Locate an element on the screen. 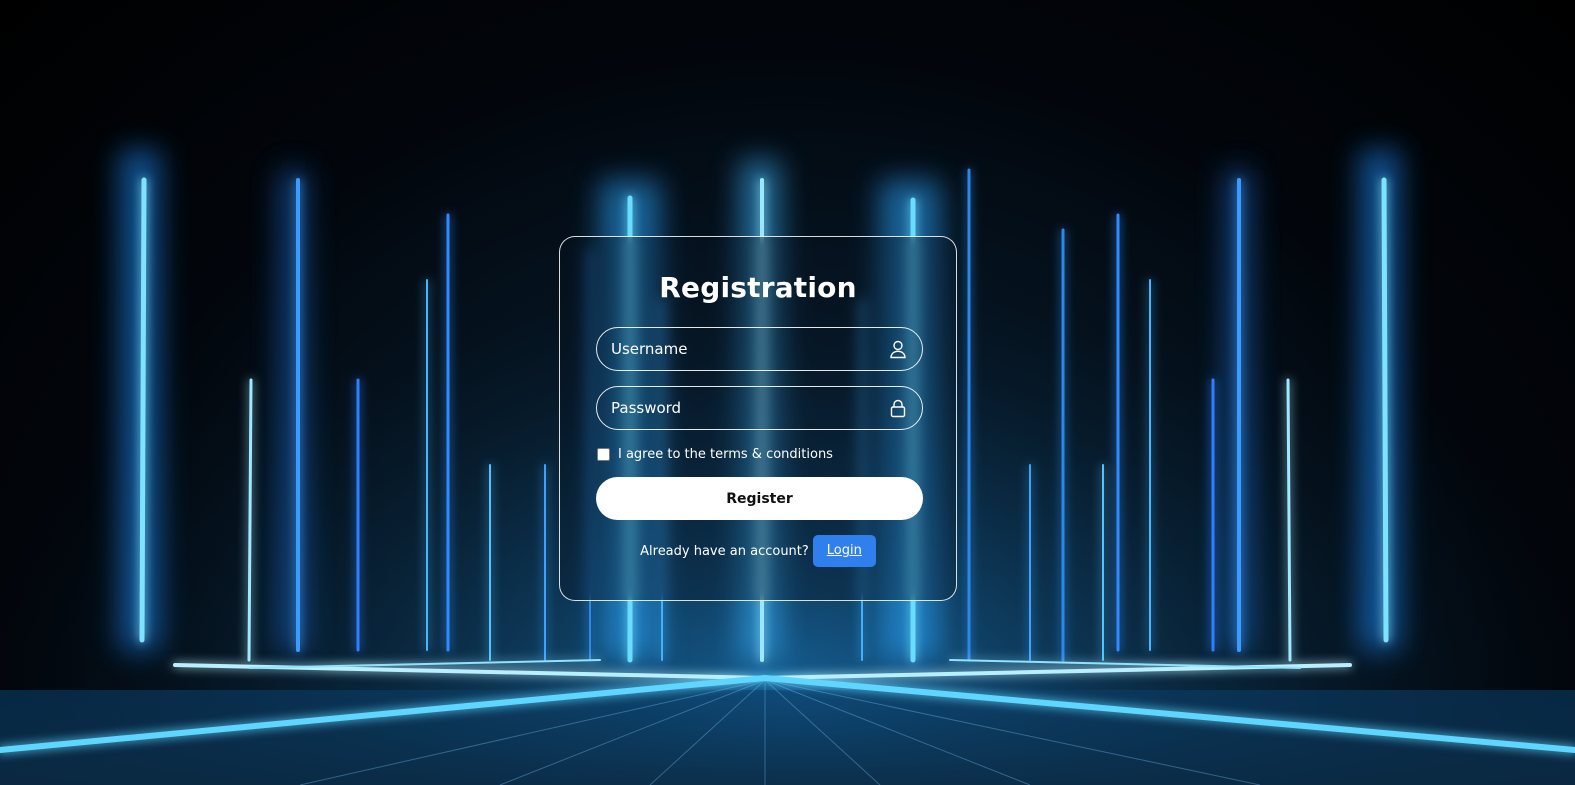 The height and width of the screenshot is (785, 1575). lock-icon is located at coordinates (898, 408).